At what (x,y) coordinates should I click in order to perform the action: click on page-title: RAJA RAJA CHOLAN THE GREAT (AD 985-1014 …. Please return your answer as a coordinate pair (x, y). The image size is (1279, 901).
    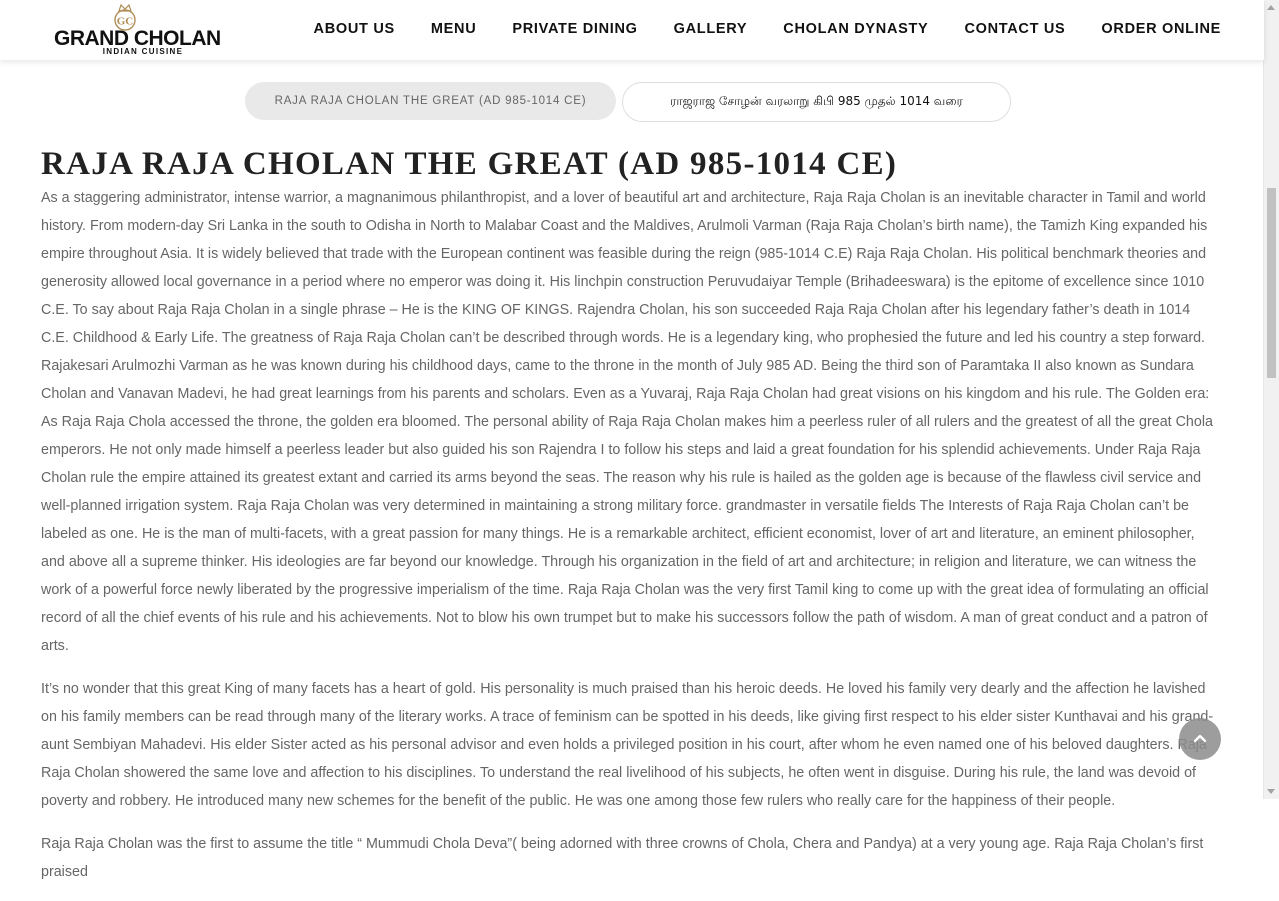
    Looking at the image, I should click on (469, 164).